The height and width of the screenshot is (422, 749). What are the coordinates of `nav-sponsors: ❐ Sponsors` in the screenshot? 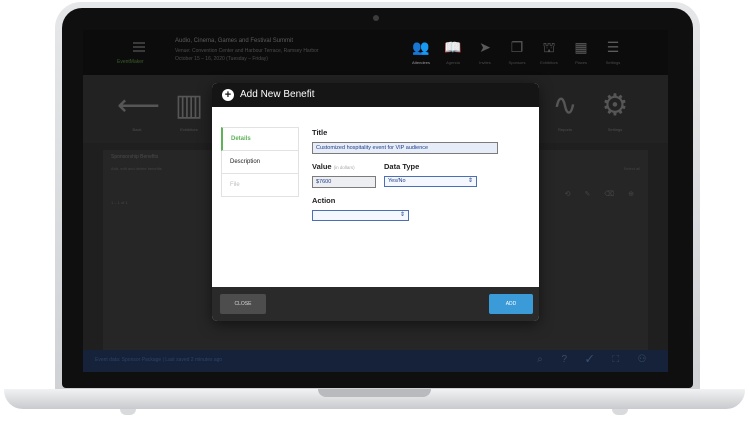 It's located at (517, 51).